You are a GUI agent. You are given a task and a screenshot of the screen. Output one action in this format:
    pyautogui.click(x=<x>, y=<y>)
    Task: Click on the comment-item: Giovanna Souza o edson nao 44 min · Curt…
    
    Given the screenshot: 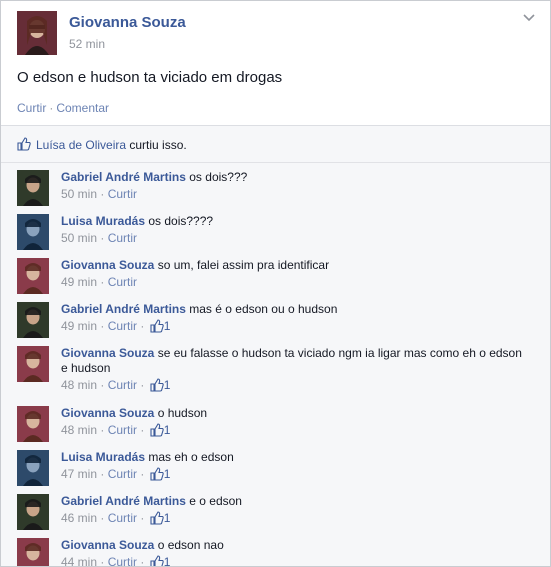 What is the action you would take?
    pyautogui.click(x=279, y=552)
    